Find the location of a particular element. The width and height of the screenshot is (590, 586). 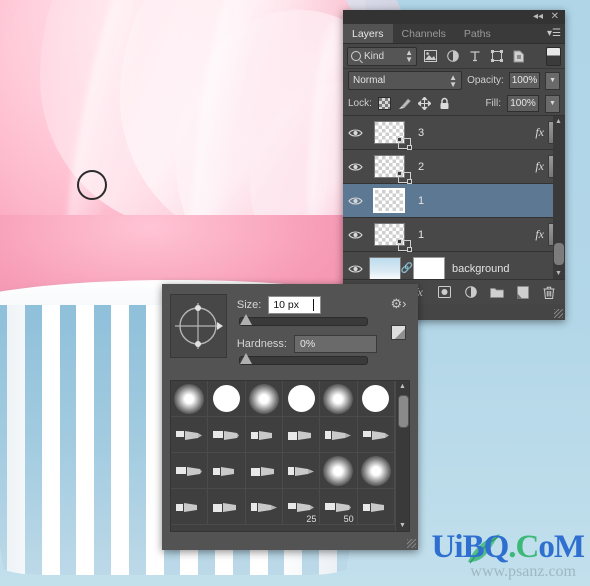

panel-menu-icon: ▾☰ is located at coordinates (554, 33).